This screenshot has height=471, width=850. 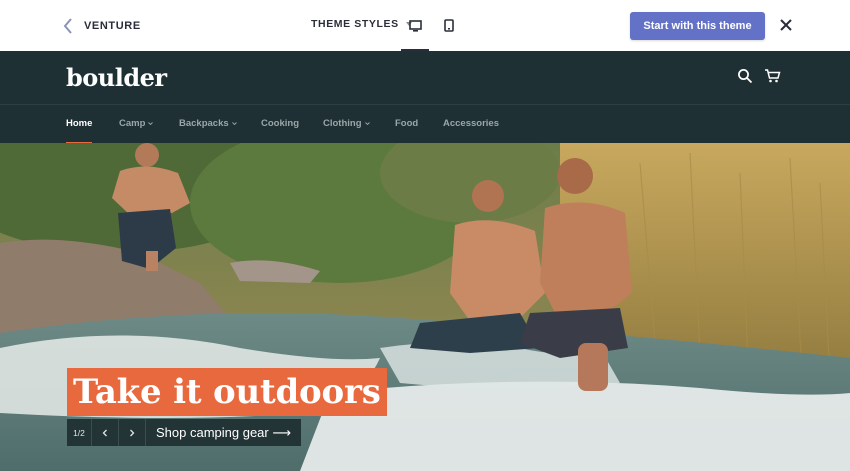 What do you see at coordinates (112, 26) in the screenshot?
I see `theme-name-label: VENTURE` at bounding box center [112, 26].